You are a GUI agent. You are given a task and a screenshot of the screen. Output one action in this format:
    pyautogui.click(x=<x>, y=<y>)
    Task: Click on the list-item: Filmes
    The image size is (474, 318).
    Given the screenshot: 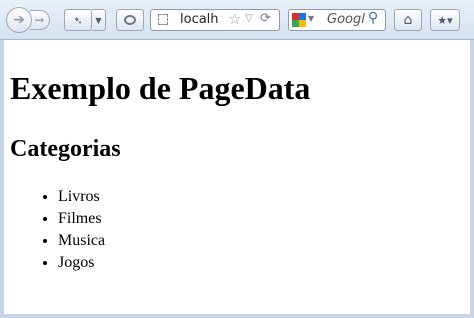 What is the action you would take?
    pyautogui.click(x=81, y=219)
    